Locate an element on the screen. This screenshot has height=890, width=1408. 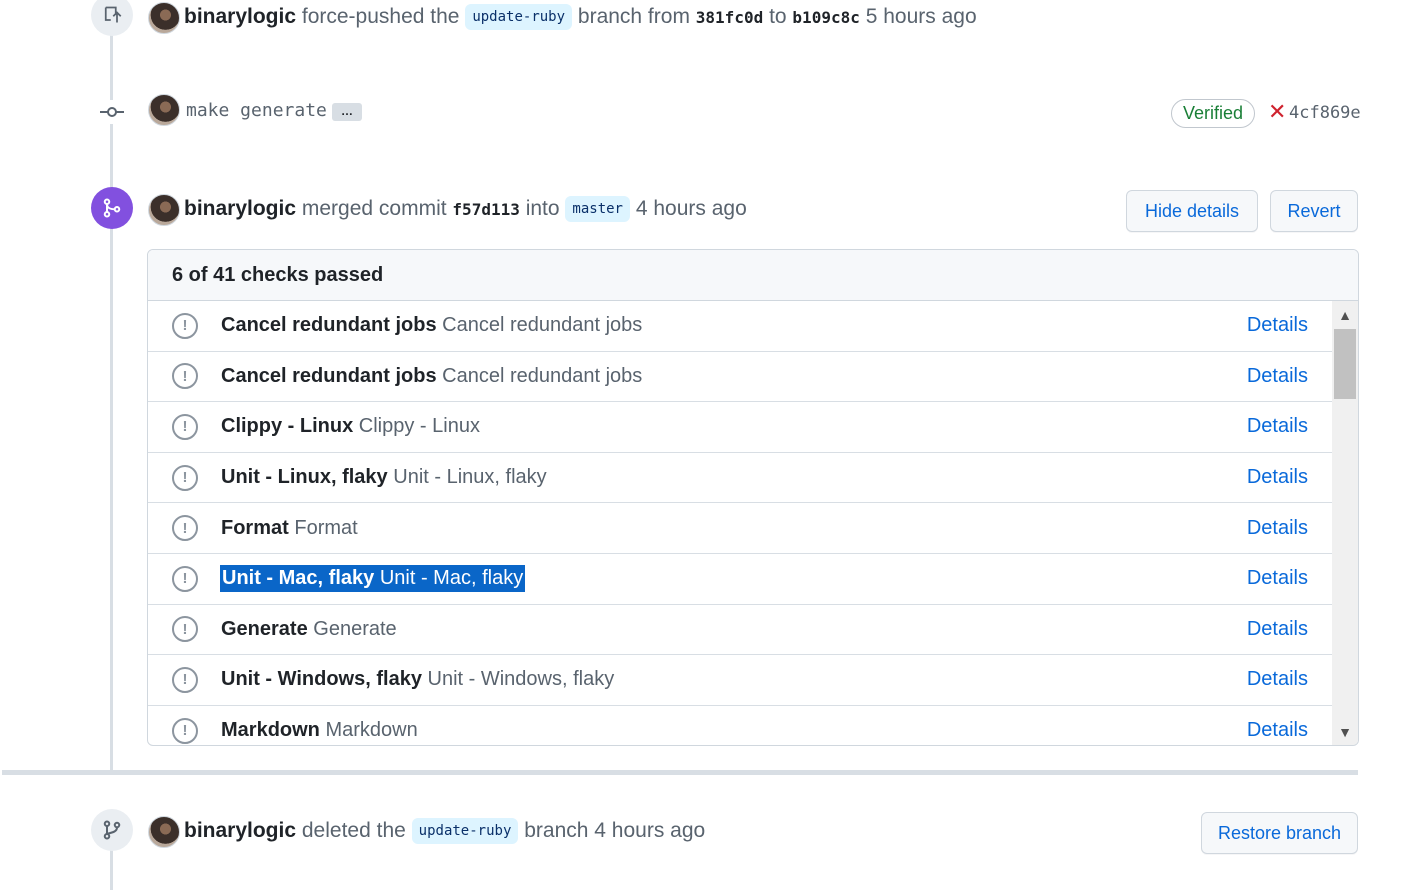
check-name: Unit - Linux, flaky is located at coordinates (304, 477).